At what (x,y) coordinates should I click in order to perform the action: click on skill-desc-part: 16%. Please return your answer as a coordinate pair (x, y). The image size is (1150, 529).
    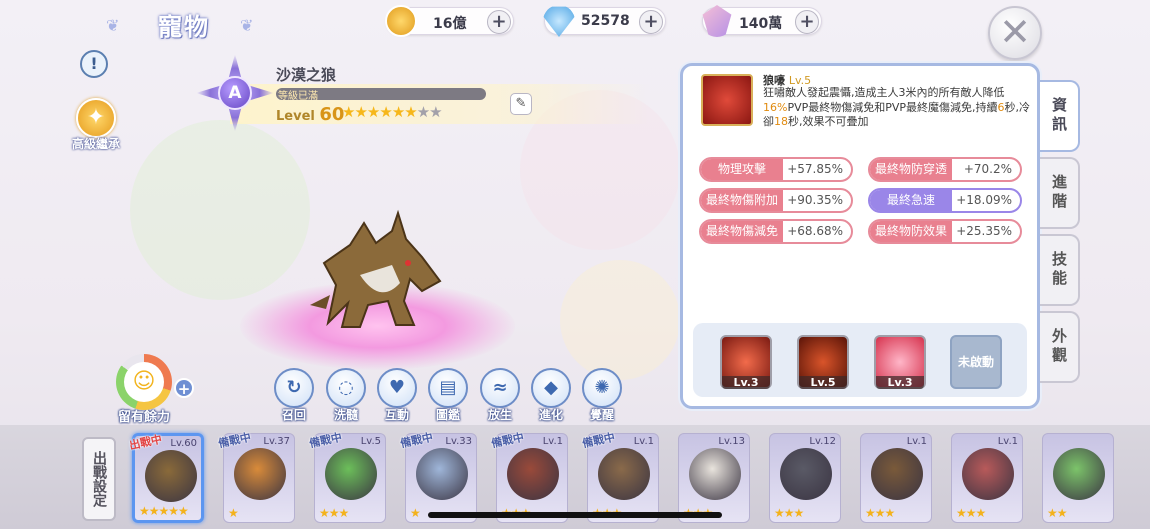
    Looking at the image, I should click on (775, 107).